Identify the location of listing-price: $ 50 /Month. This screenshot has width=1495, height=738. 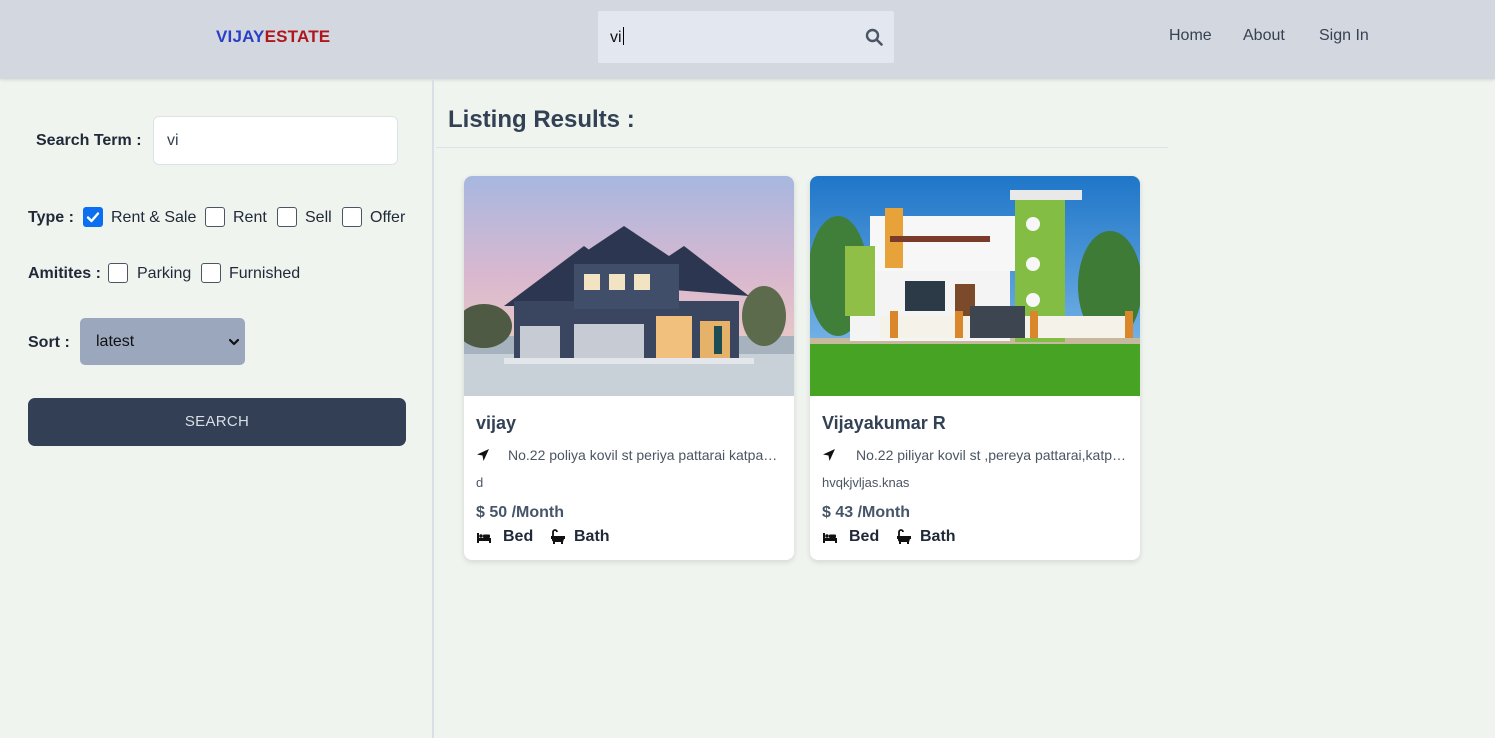
(520, 512).